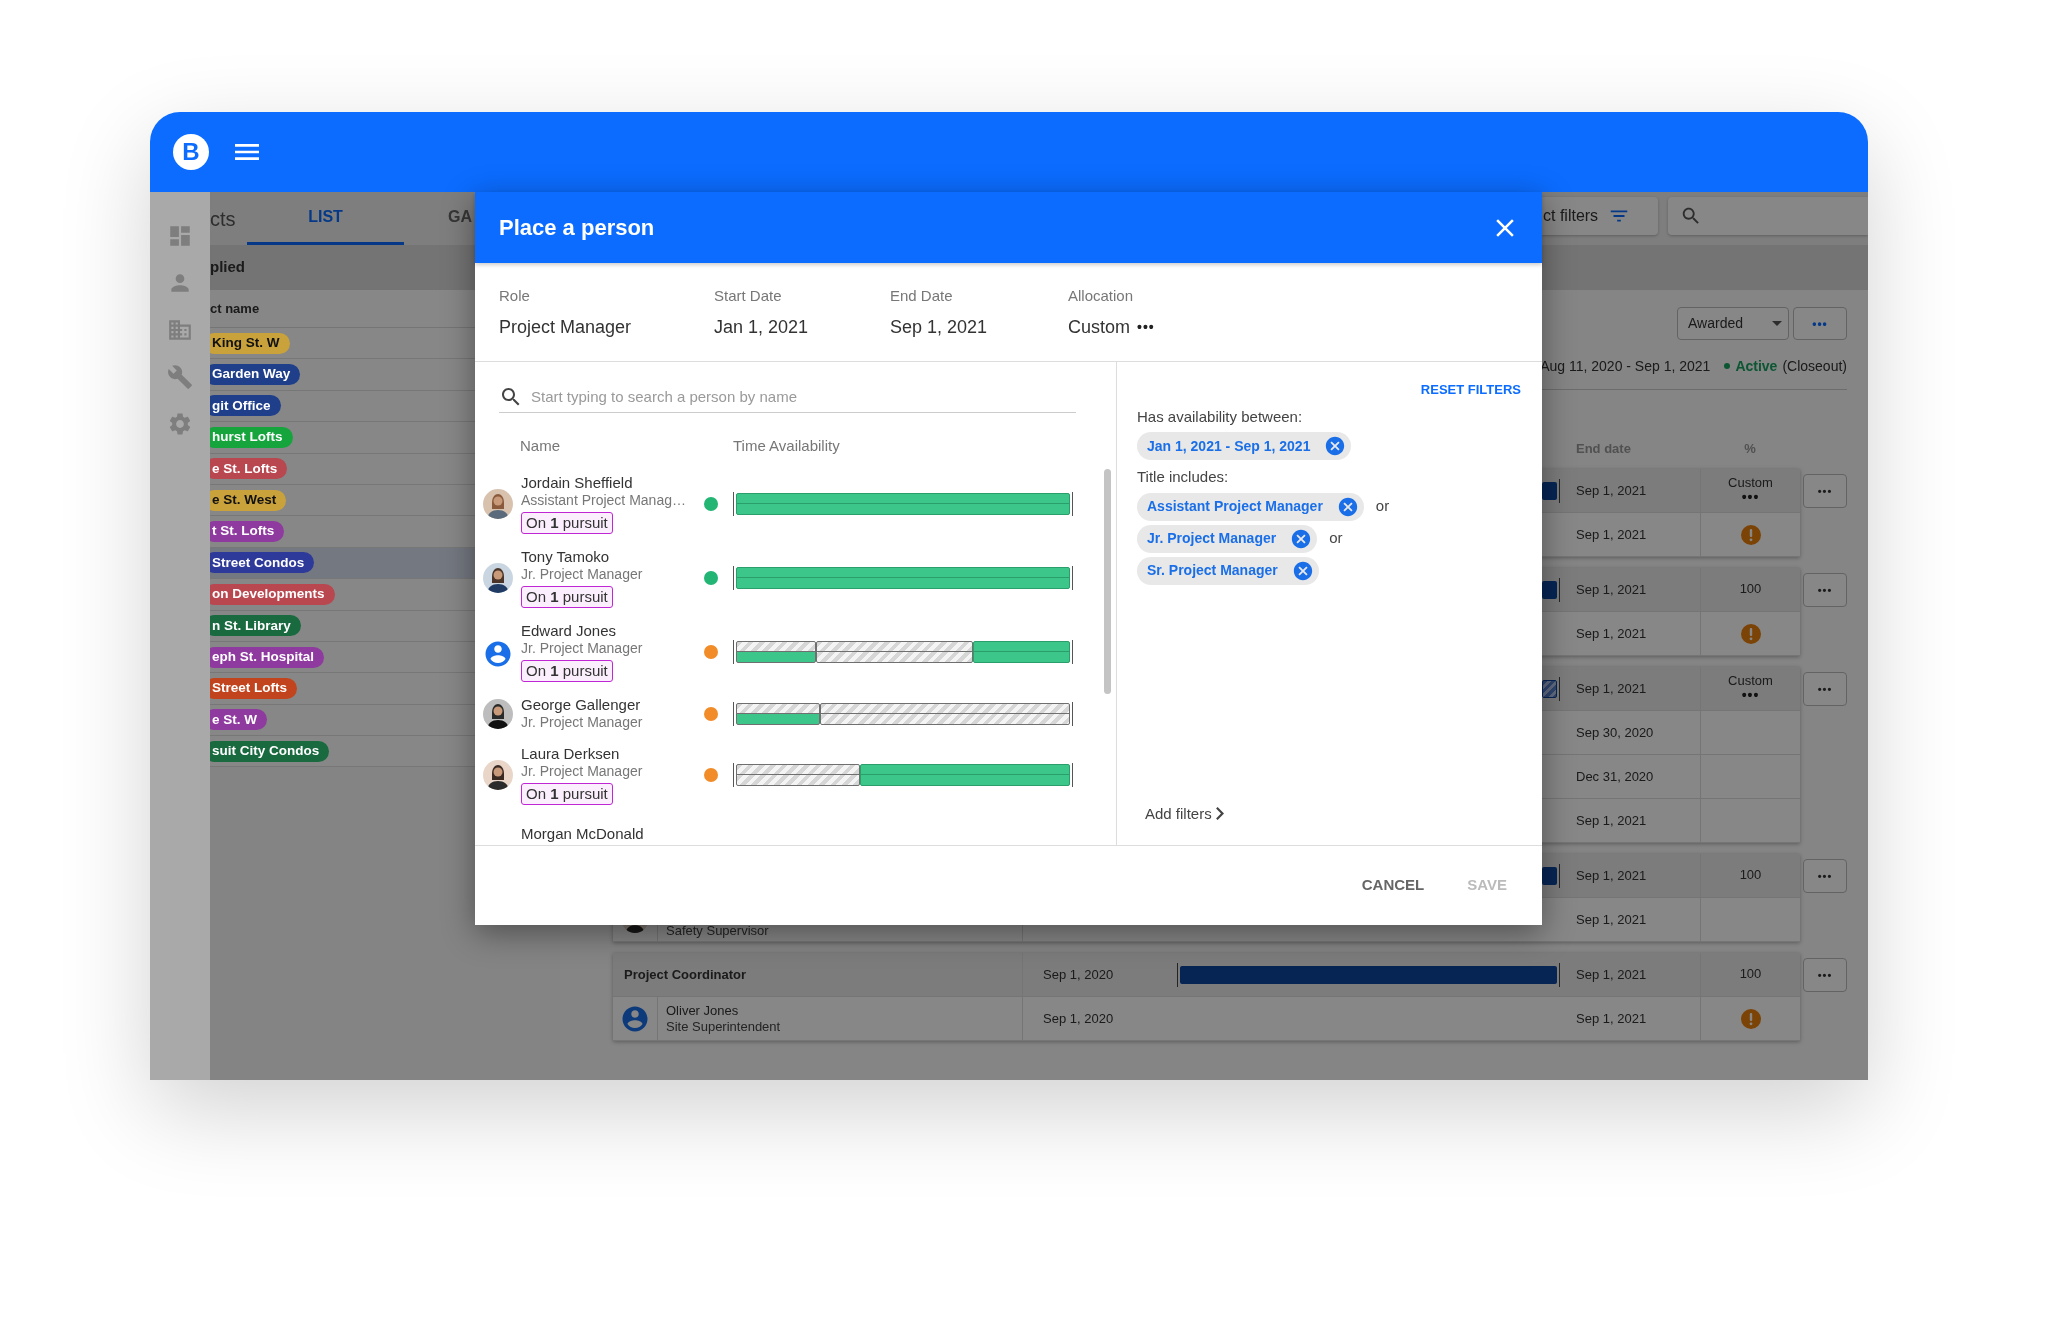 The width and height of the screenshot is (2048, 1338). What do you see at coordinates (191, 152) in the screenshot?
I see `logo: B` at bounding box center [191, 152].